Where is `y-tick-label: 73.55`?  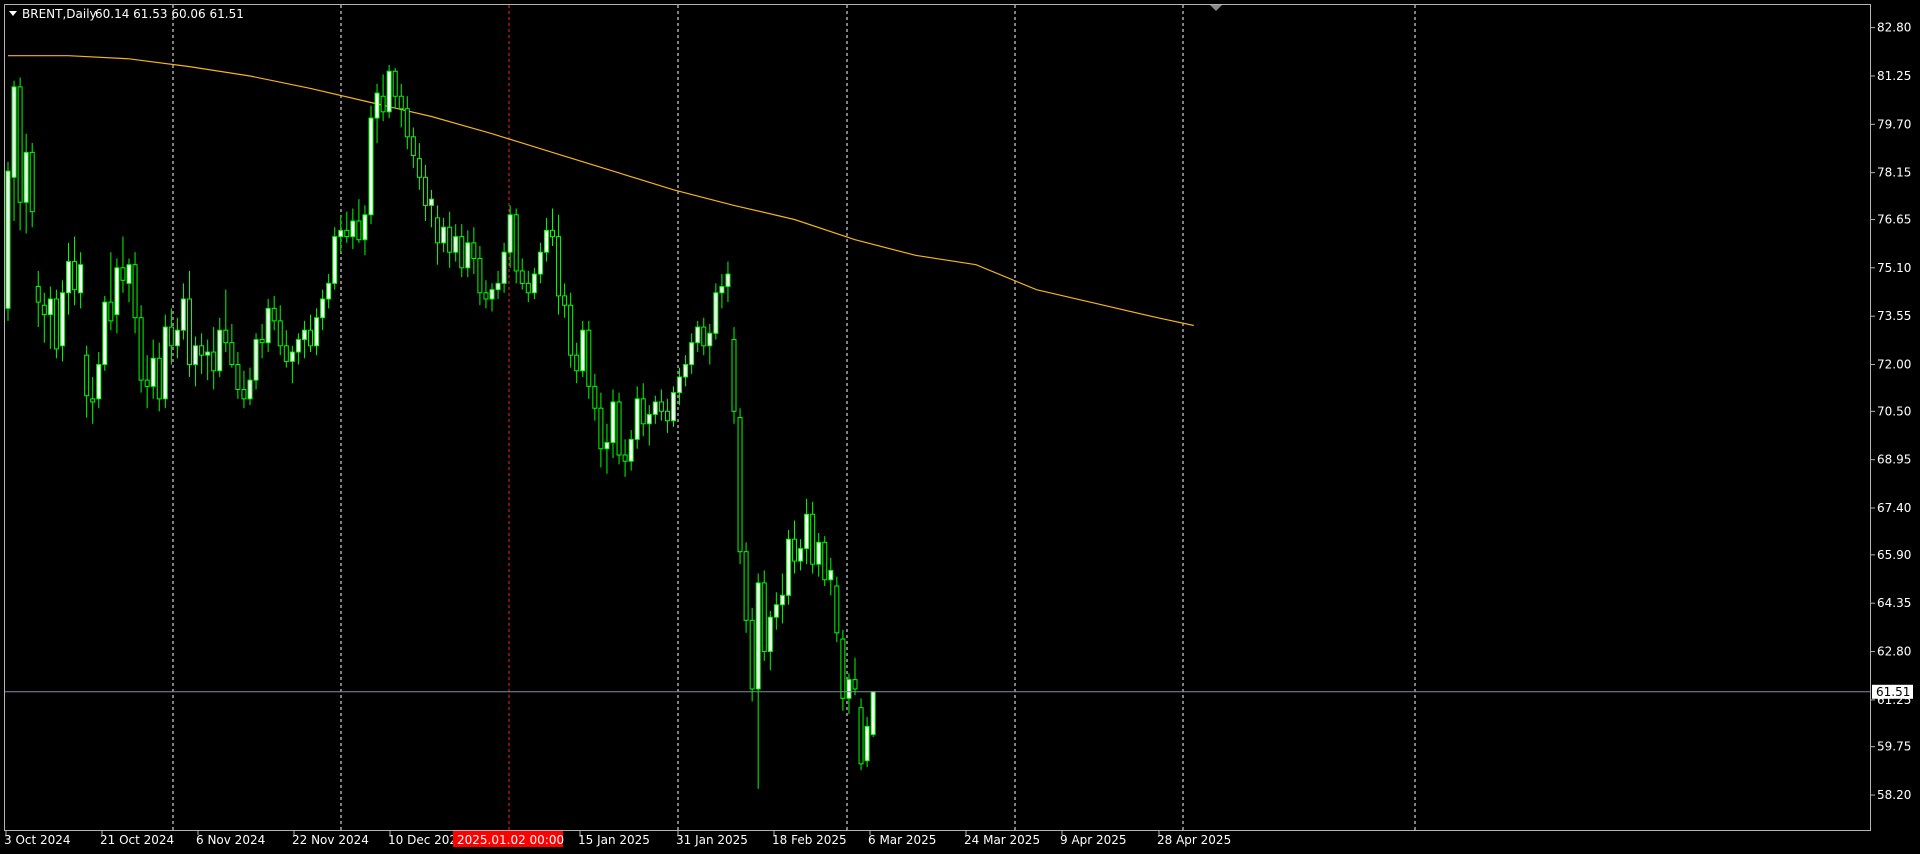
y-tick-label: 73.55 is located at coordinates (1894, 316).